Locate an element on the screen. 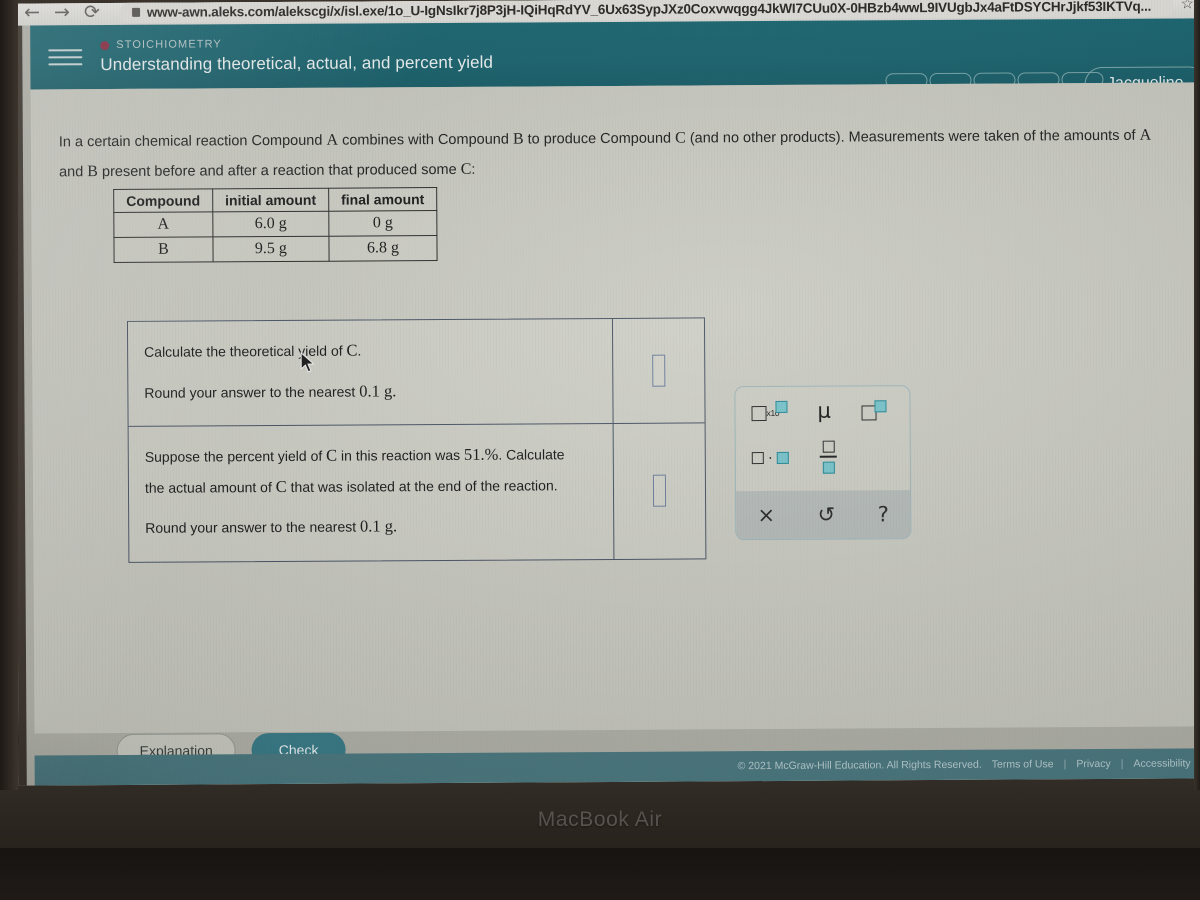 This screenshot has width=1200, height=900. math-palette: x10 μ · × ↺ ? is located at coordinates (823, 463).